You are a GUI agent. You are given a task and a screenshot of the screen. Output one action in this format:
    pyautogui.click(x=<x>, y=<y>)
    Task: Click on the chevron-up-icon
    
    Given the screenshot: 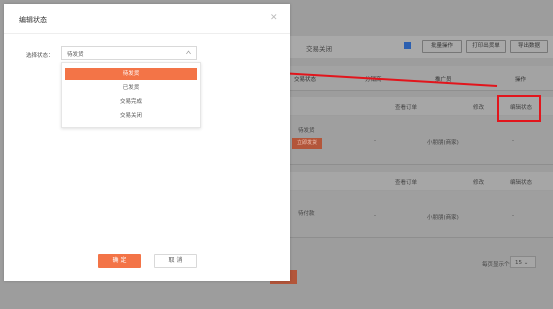 What is the action you would take?
    pyautogui.click(x=188, y=52)
    